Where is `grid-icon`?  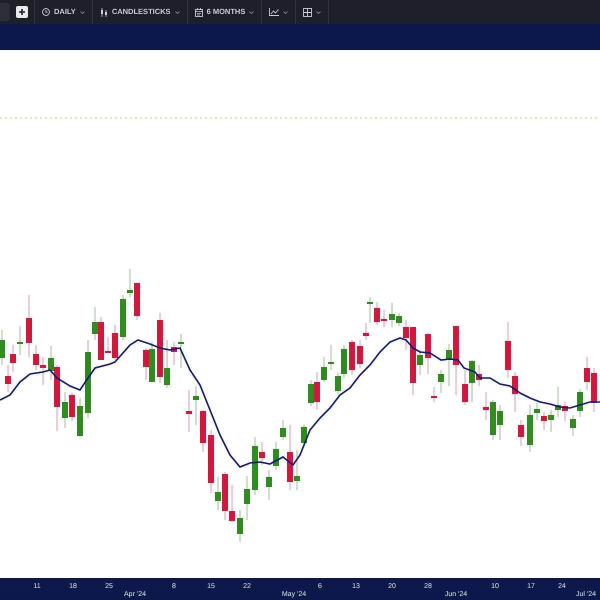 grid-icon is located at coordinates (307, 12).